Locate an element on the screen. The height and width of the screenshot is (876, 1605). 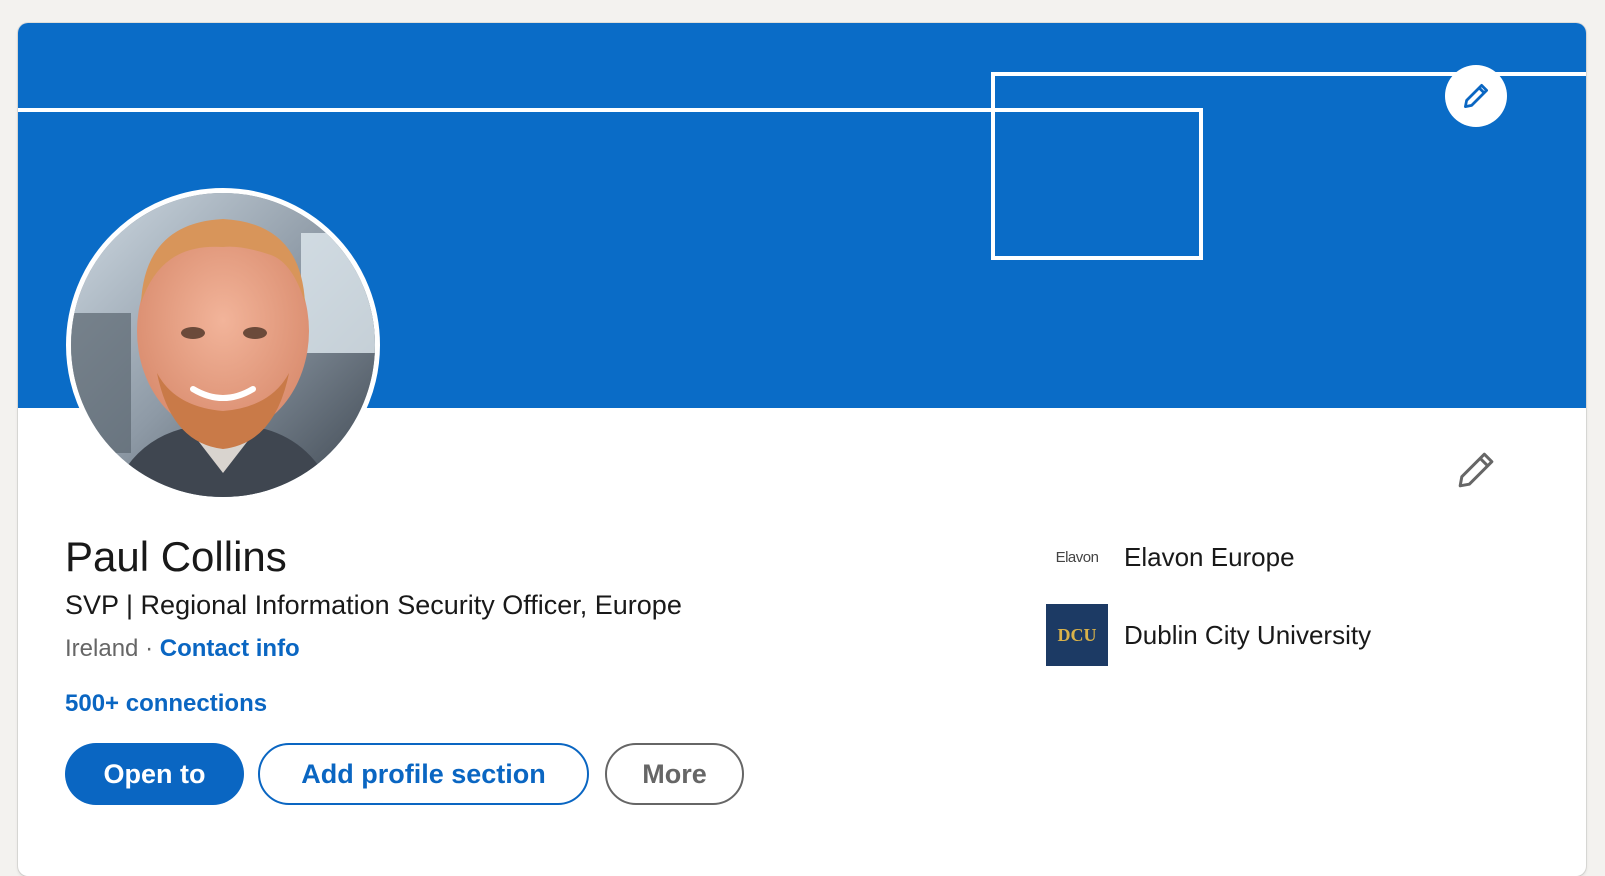
profile-location: Ireland is located at coordinates (102, 648).